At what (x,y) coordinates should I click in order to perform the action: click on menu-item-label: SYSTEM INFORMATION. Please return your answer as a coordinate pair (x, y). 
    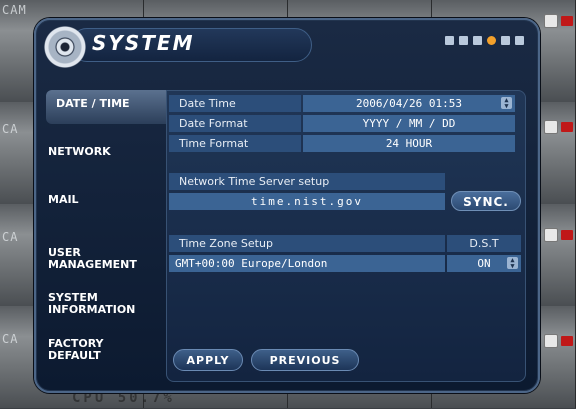
    Looking at the image, I should click on (92, 303).